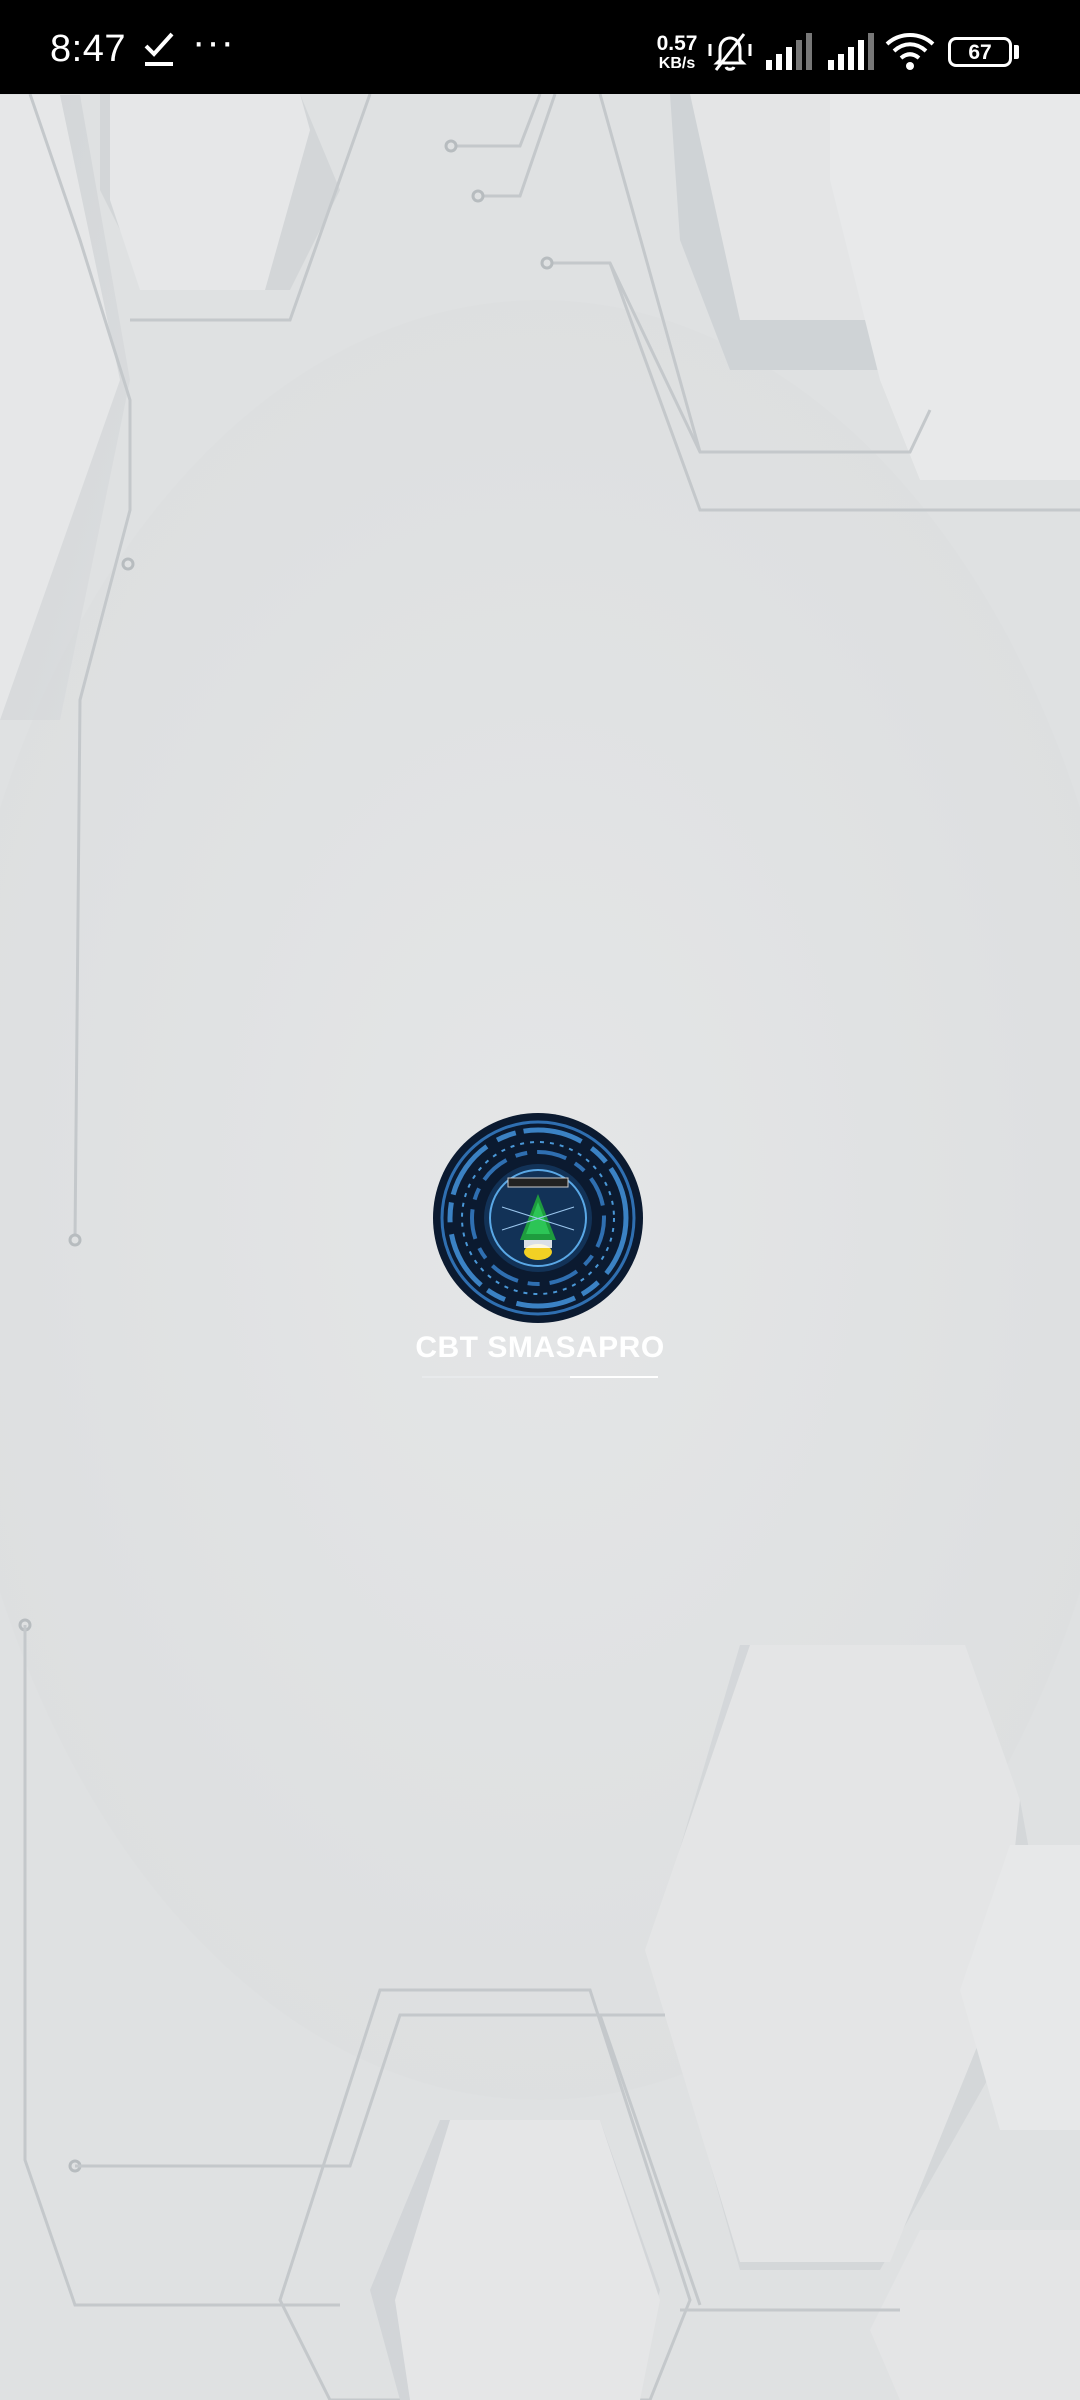  Describe the element at coordinates (540, 1347) in the screenshot. I see `app-title: CBT SMASAPRO` at that location.